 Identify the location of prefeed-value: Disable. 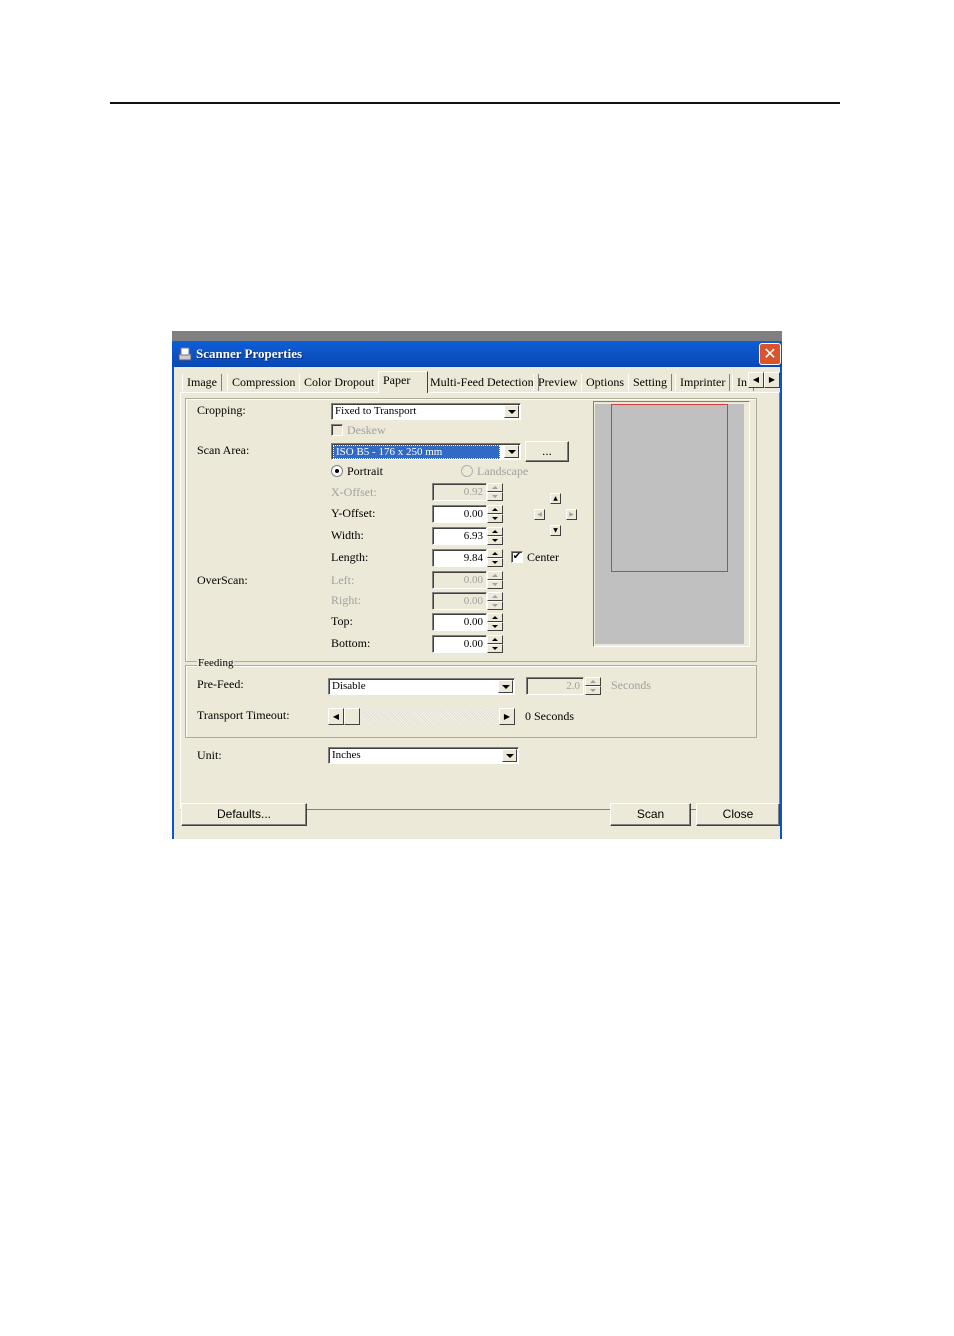
(349, 686).